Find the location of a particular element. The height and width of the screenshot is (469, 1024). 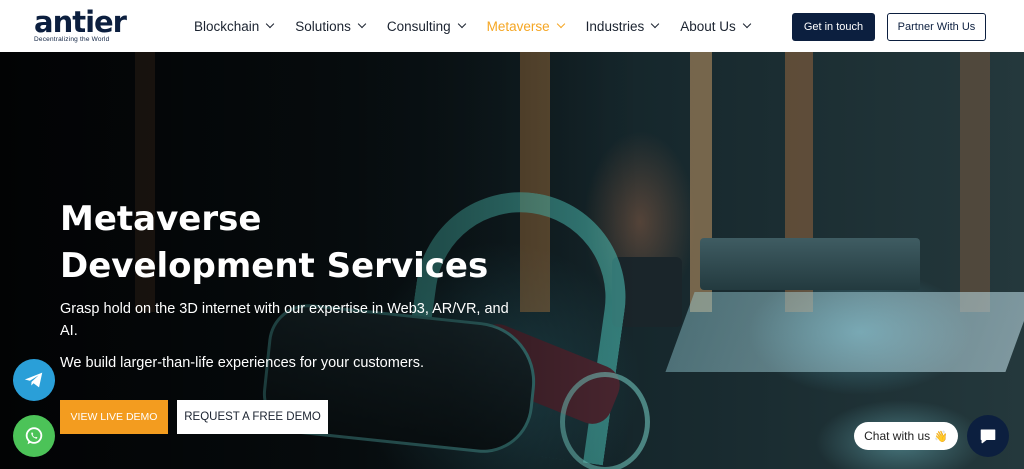

waving-hand-icon: 👋 is located at coordinates (941, 436).